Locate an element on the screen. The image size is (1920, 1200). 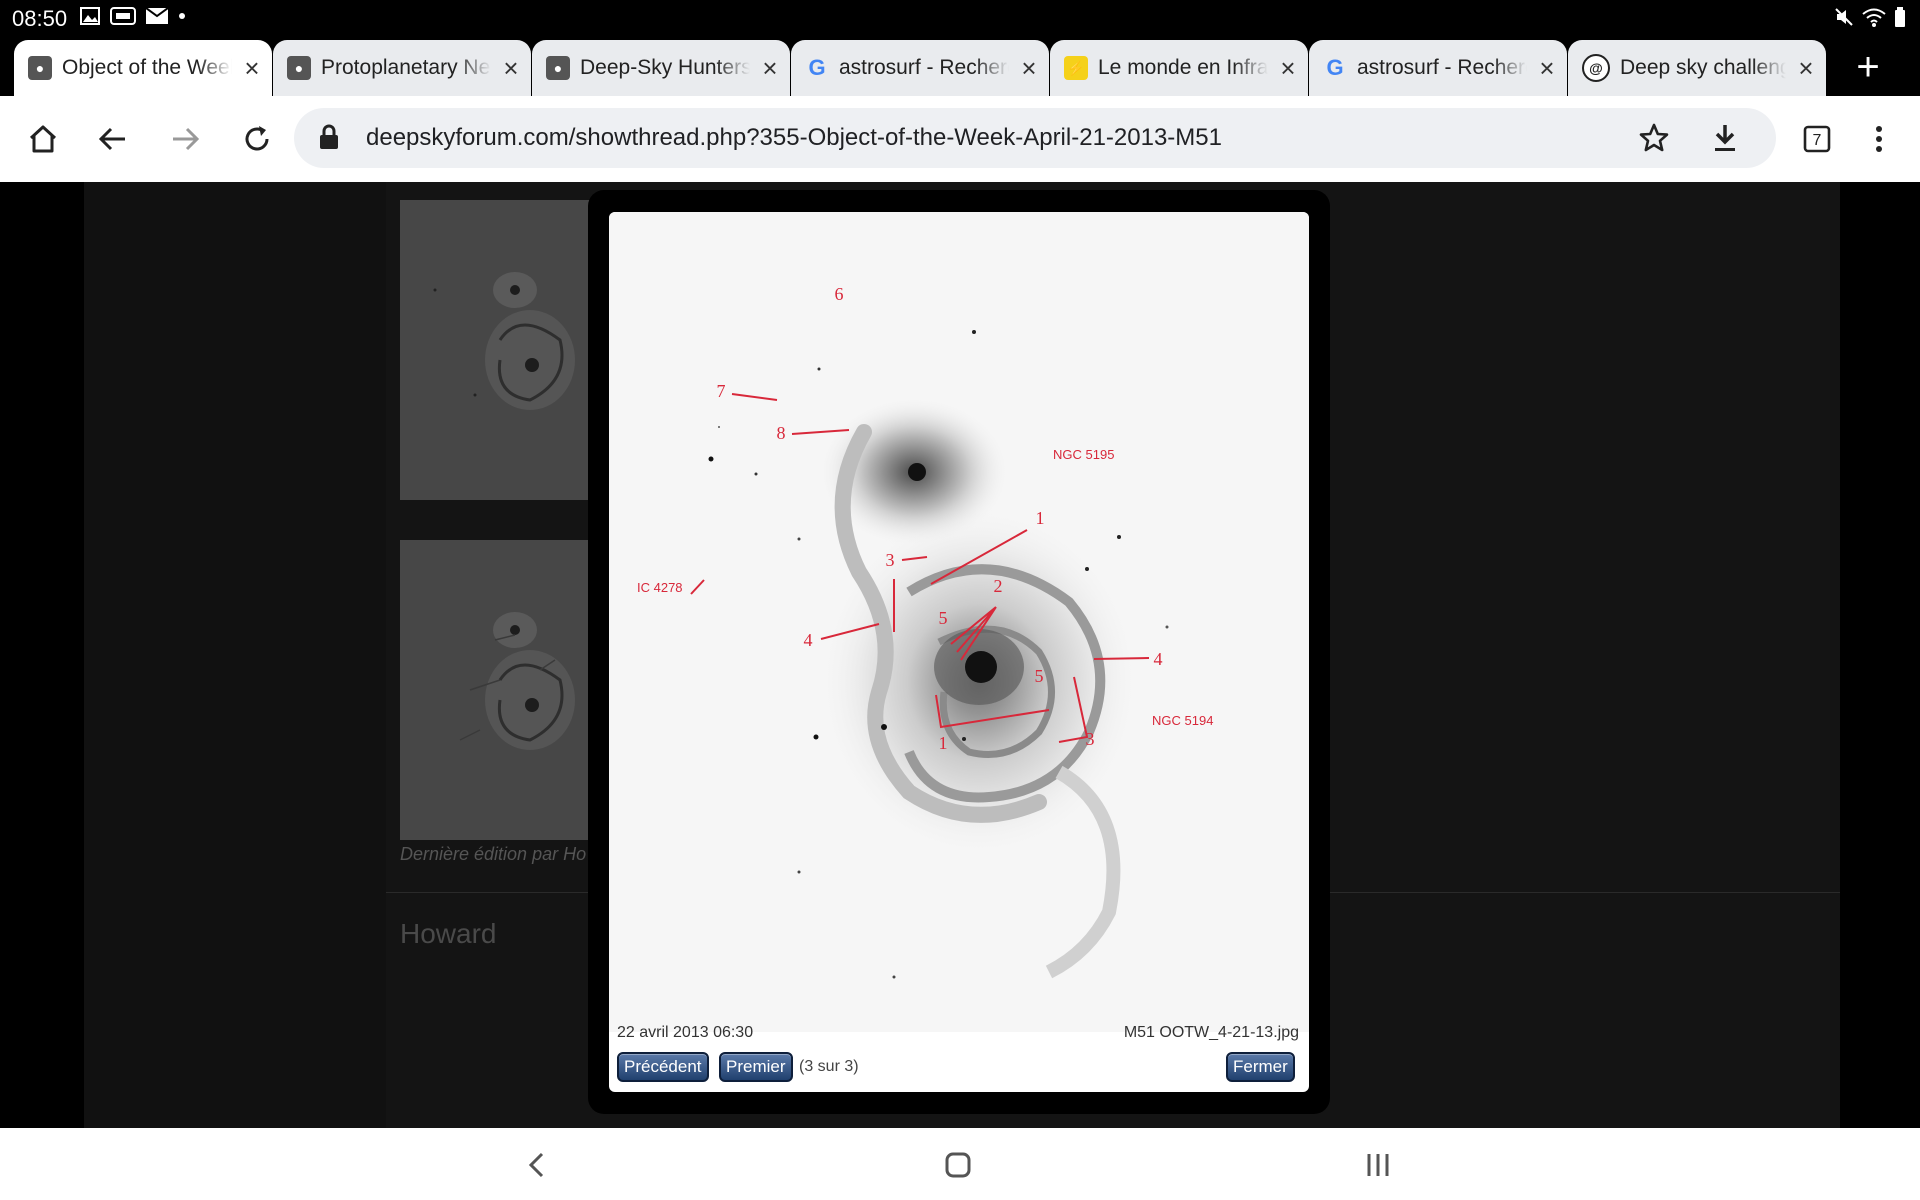
first-button: Premier is located at coordinates (756, 1067).